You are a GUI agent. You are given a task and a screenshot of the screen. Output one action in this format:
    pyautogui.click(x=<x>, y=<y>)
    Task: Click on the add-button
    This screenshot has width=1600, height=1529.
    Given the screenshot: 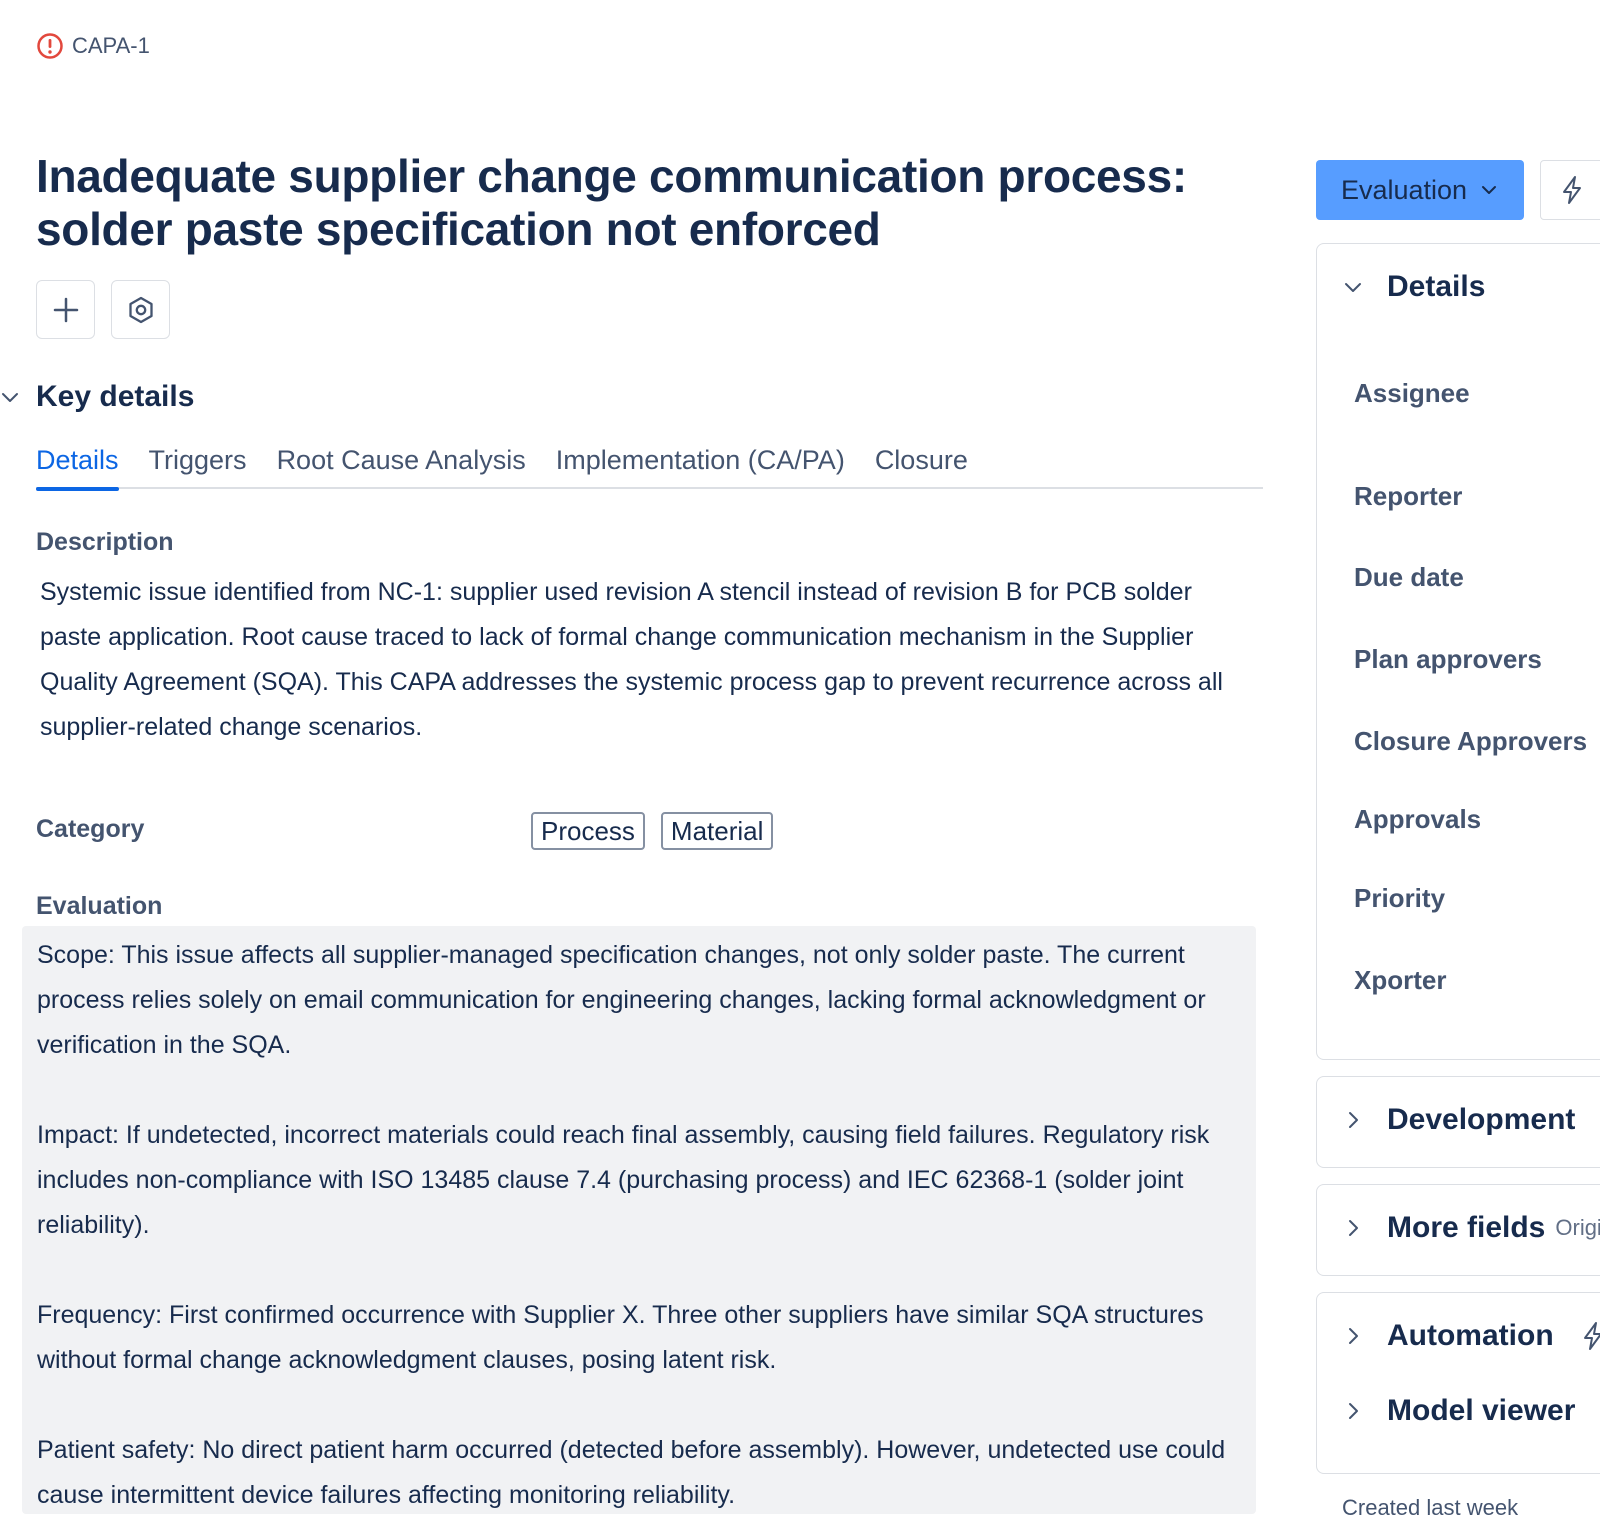 What is the action you would take?
    pyautogui.click(x=65, y=309)
    